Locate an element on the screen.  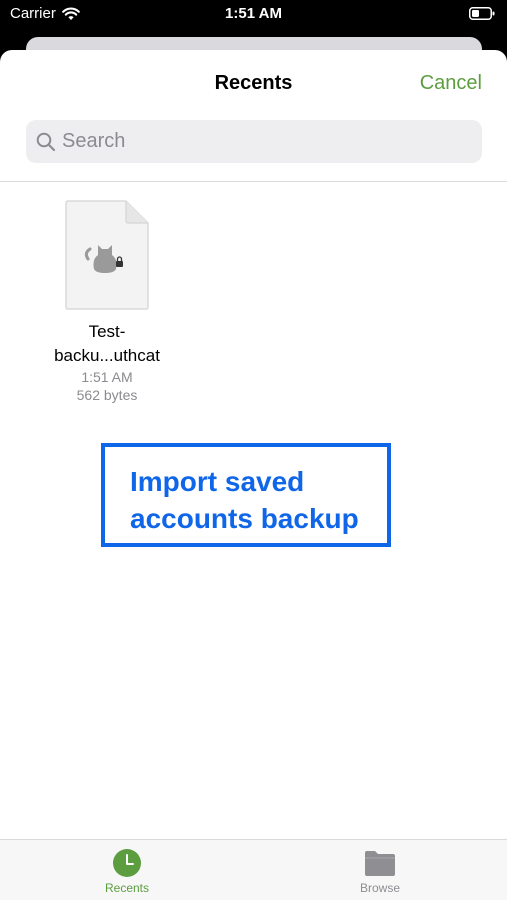
import-callout-box: Import saved accounts backup is located at coordinates (246, 495).